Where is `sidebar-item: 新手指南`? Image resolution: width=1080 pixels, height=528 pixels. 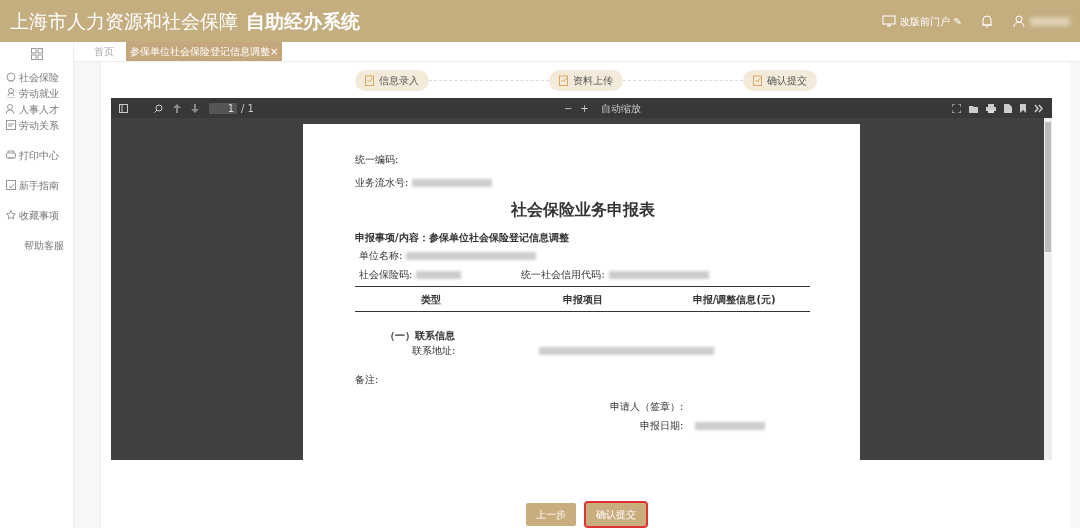
sidebar-item: 新手指南 is located at coordinates (39, 185).